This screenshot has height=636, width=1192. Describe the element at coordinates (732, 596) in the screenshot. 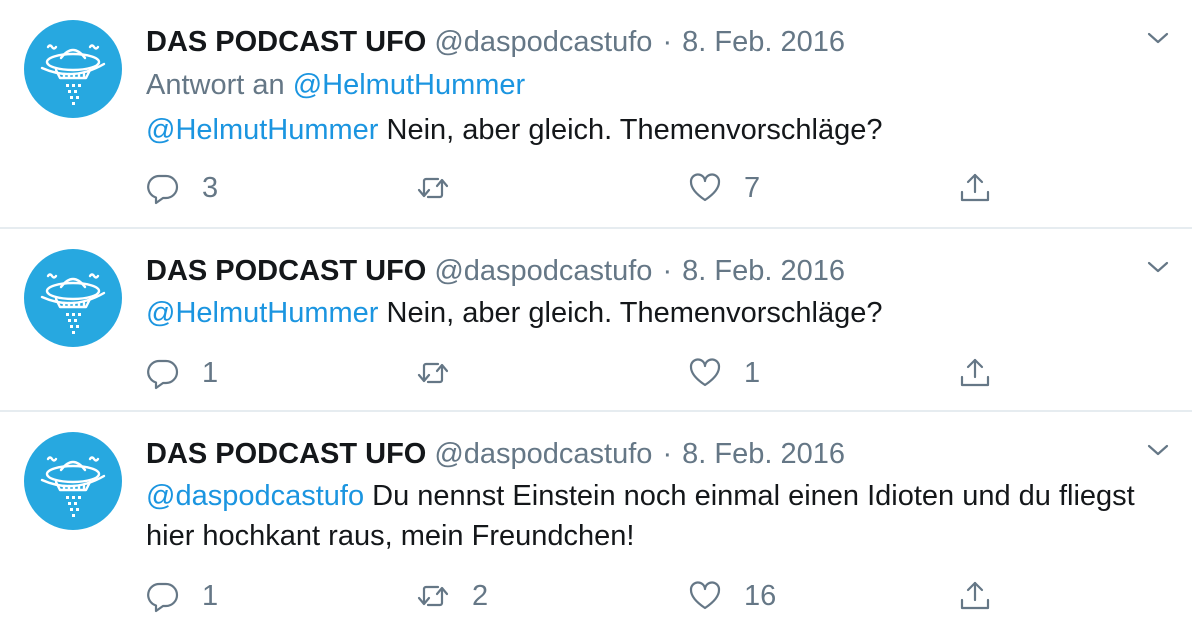

I see `like-button: 16` at that location.